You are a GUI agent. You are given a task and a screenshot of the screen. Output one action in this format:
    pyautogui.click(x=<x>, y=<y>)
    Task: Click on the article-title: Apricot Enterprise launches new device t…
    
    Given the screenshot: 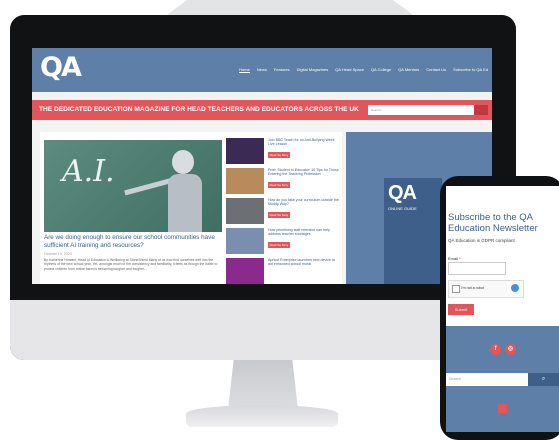 What is the action you would take?
    pyautogui.click(x=304, y=262)
    